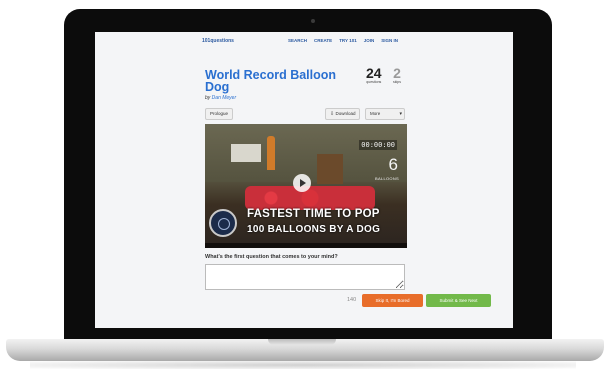 The height and width of the screenshot is (376, 606). Describe the element at coordinates (378, 145) in the screenshot. I see `video-timer: 00:00:00` at that location.